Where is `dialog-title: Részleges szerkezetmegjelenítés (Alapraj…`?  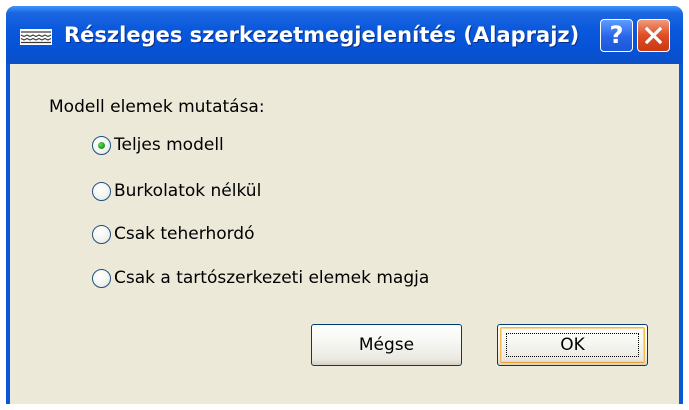
dialog-title: Részleges szerkezetmegjelenítés (Alapraj… is located at coordinates (322, 35).